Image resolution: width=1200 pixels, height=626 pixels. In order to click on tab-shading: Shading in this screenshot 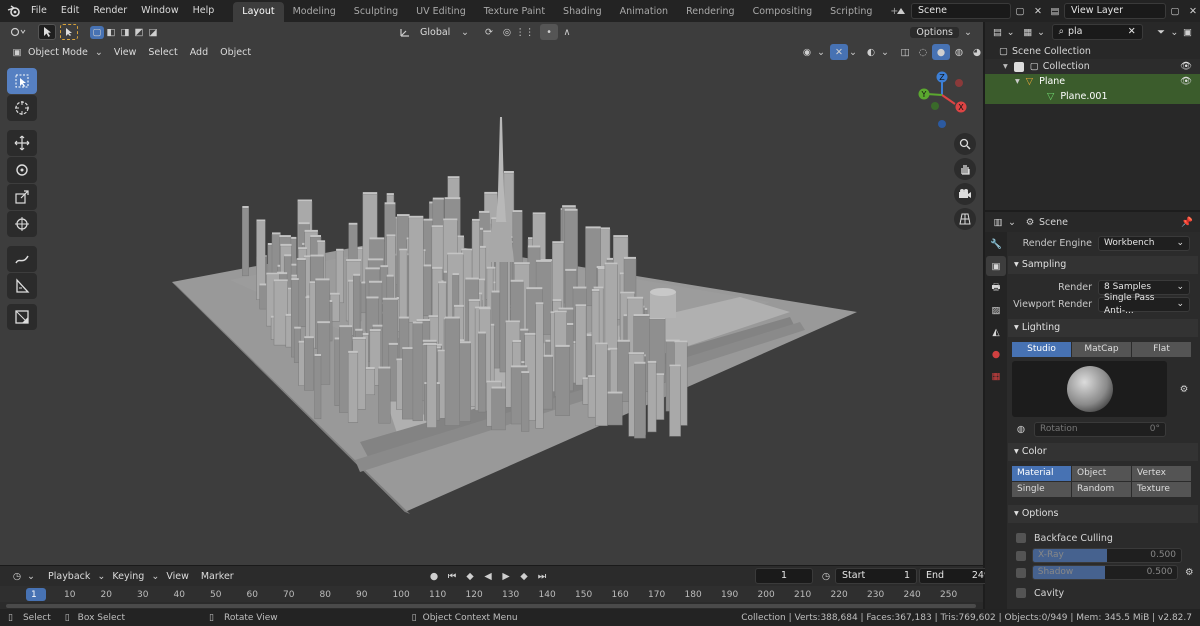, I will do `click(582, 12)`.